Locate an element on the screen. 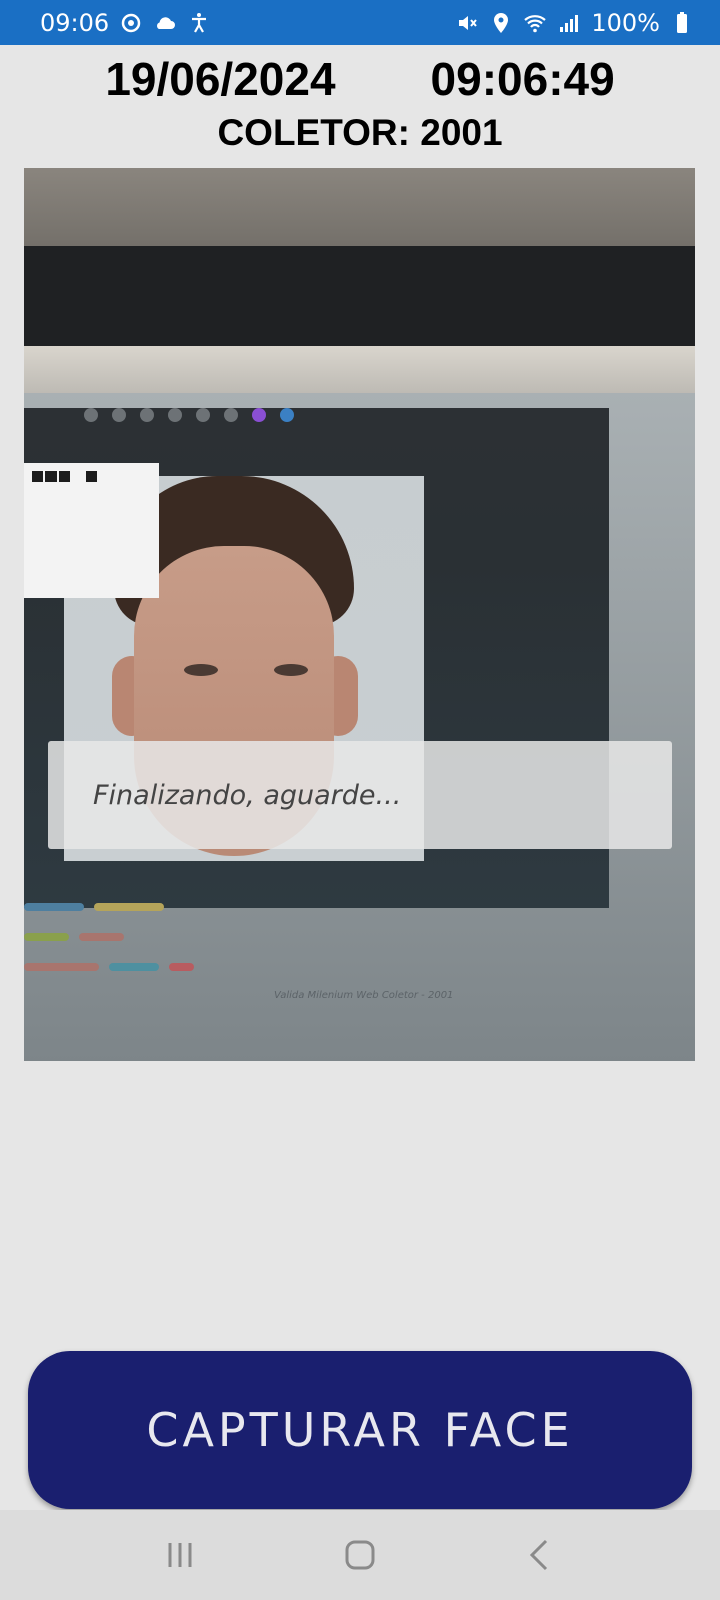 The image size is (720, 1600). recent-apps-icon is located at coordinates (180, 1555).